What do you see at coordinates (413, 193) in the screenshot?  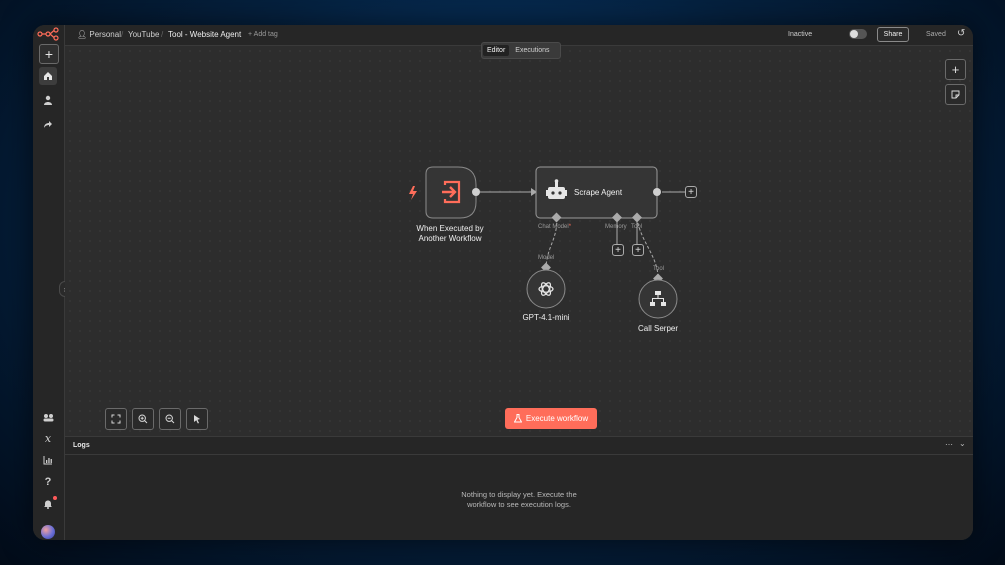 I see `lightning-icon` at bounding box center [413, 193].